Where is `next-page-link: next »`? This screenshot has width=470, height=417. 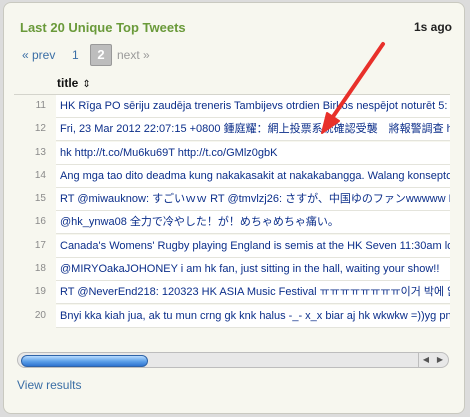
next-page-link: next » is located at coordinates (133, 55).